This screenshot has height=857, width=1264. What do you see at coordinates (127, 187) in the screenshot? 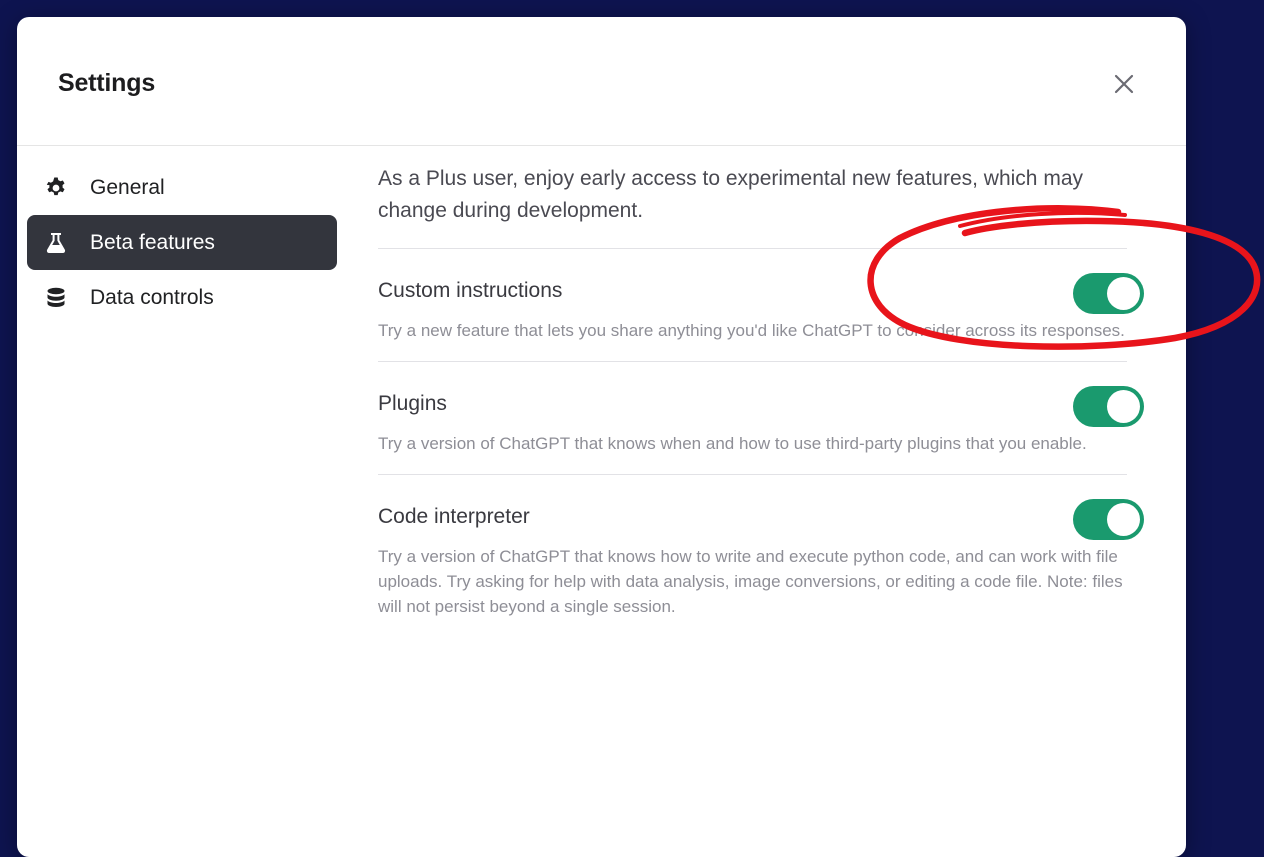
I see `sidebar-item-label: General` at bounding box center [127, 187].